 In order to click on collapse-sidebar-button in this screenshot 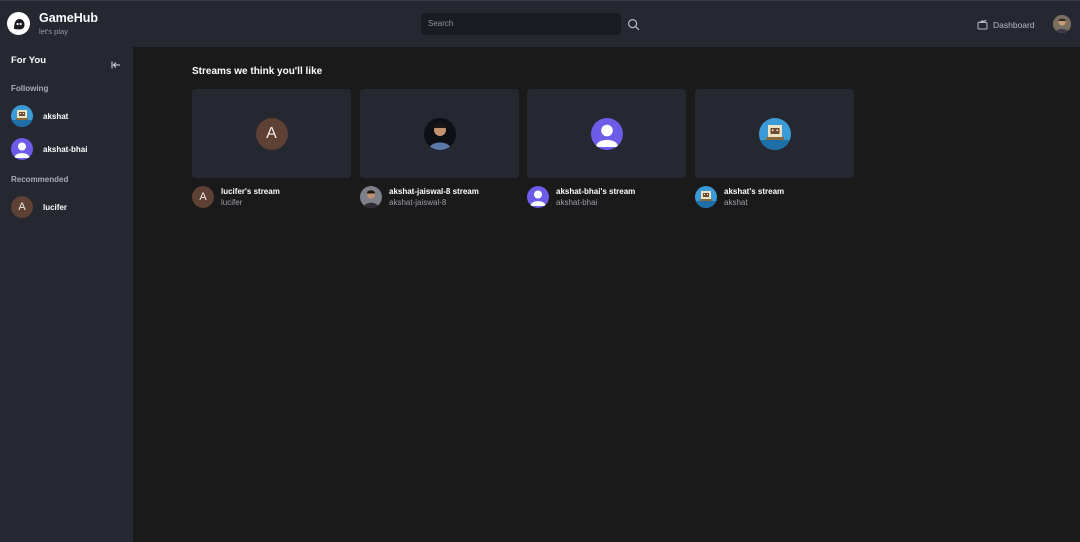, I will do `click(116, 63)`.